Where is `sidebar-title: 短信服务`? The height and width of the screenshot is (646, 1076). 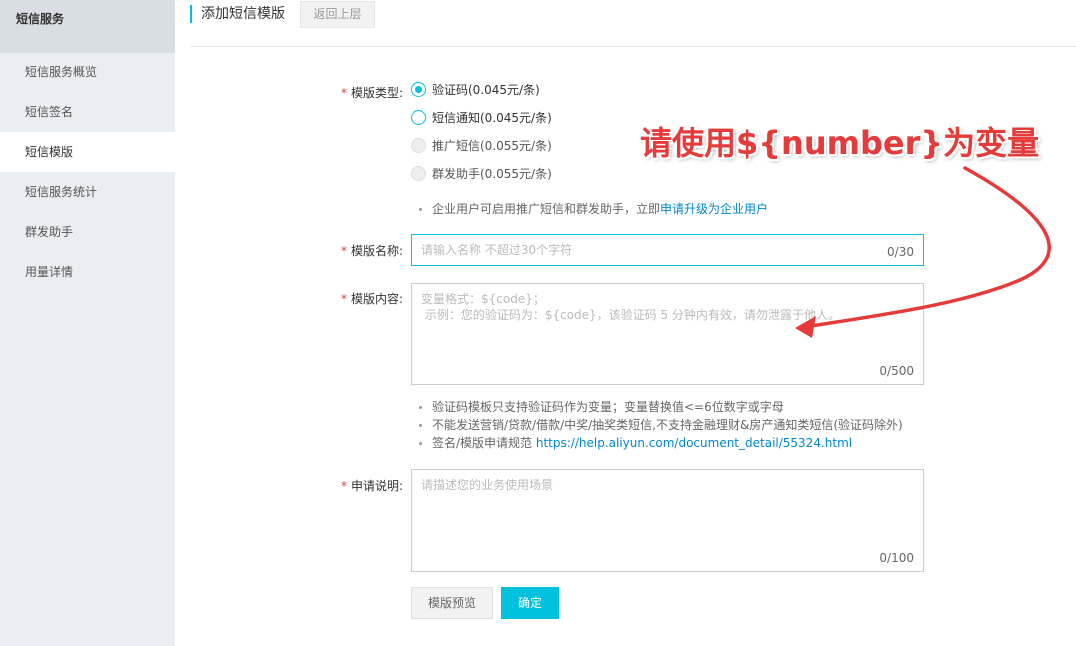
sidebar-title: 短信服务 is located at coordinates (87, 26).